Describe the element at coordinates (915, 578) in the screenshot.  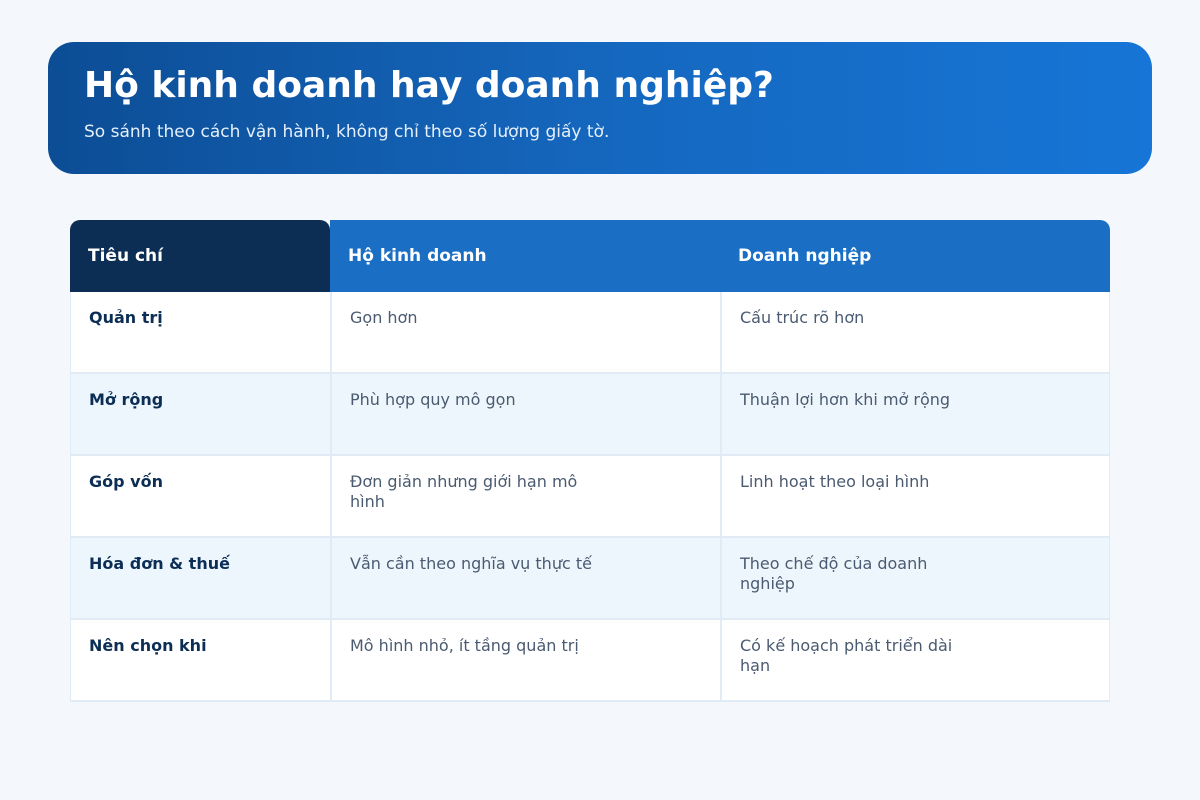
I see `row-enterprise-value: Theo chế độ của doanh nghiệp` at that location.